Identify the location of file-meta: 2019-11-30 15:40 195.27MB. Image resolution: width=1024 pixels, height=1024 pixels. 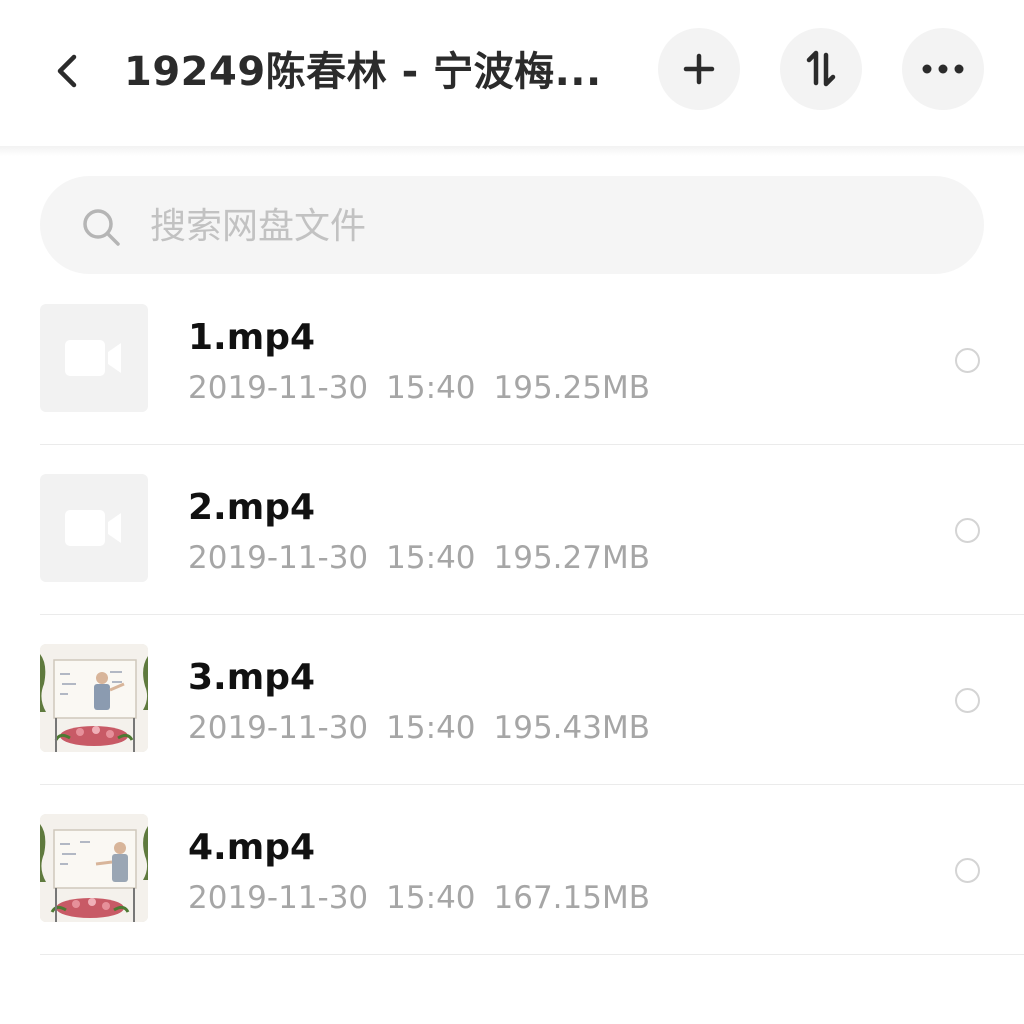
(428, 558).